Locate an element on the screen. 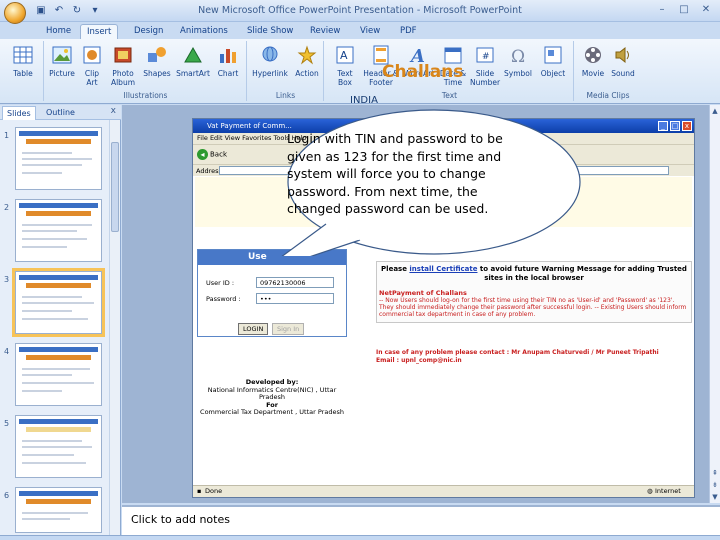  object-icon is located at coordinates (553, 55).